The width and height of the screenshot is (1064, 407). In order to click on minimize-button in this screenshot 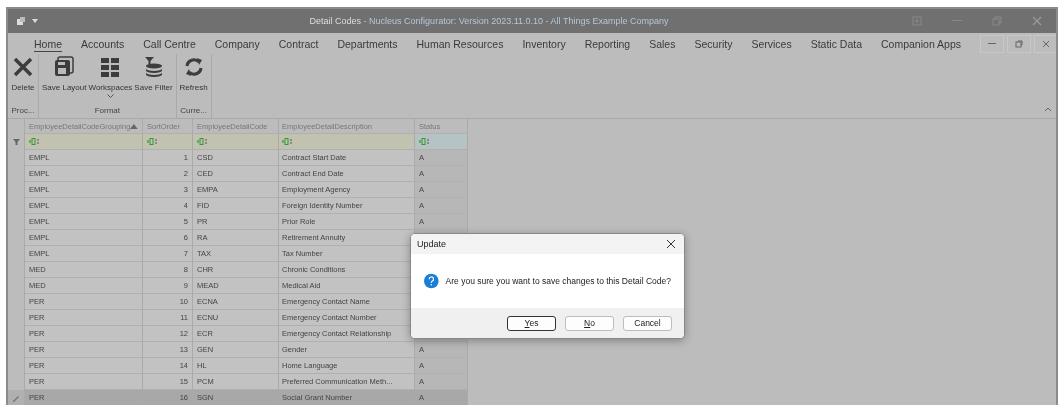, I will do `click(992, 43)`.